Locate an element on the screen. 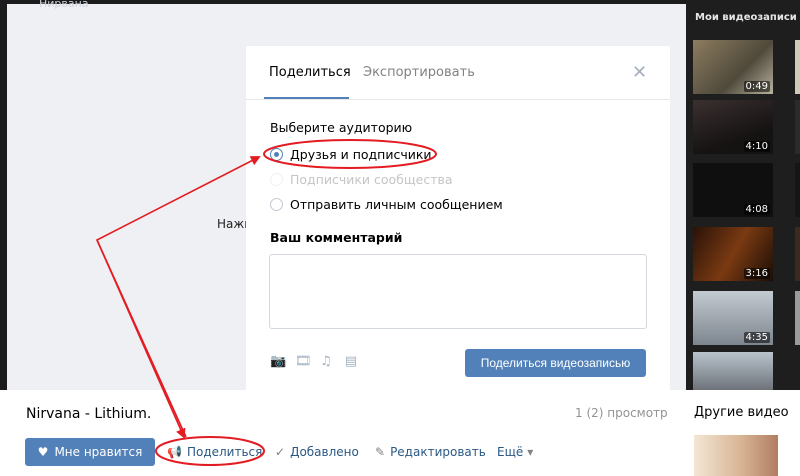 The image size is (800, 476). dialog-tabs: Поделиться Экспортировать ✕ is located at coordinates (458, 73).